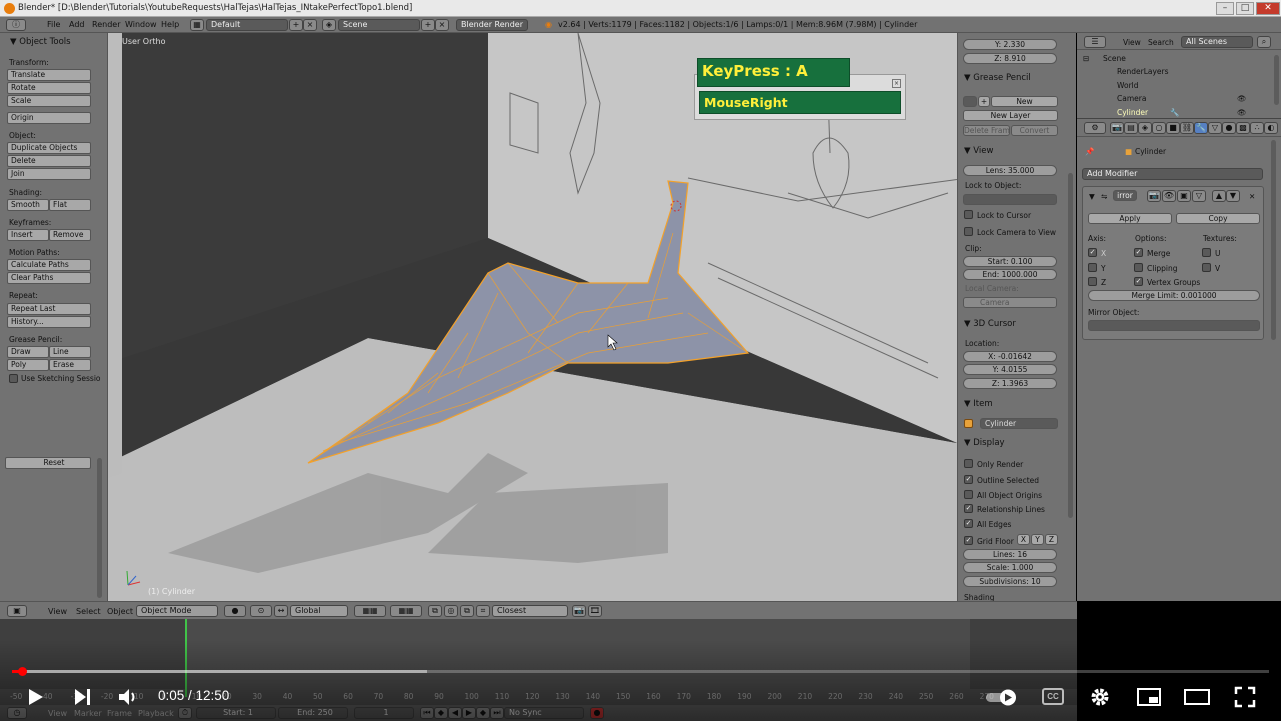  What do you see at coordinates (467, 611) in the screenshot?
I see `snap-toggle-icon: ⧉` at bounding box center [467, 611].